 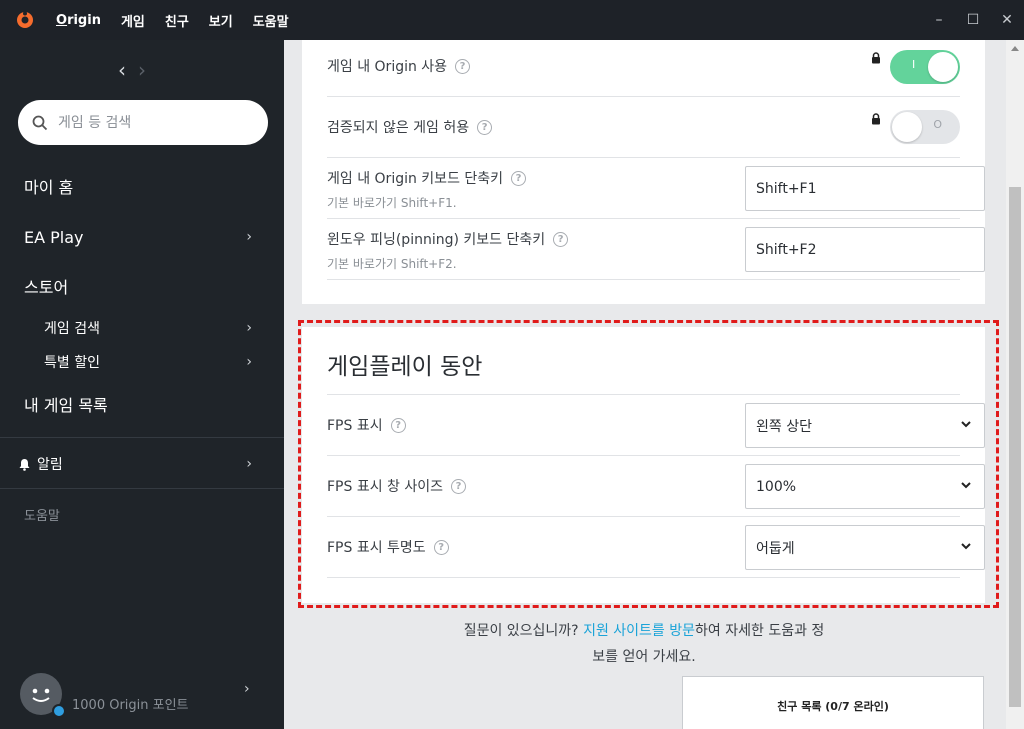 I want to click on menu-game: 게임, so click(x=133, y=20).